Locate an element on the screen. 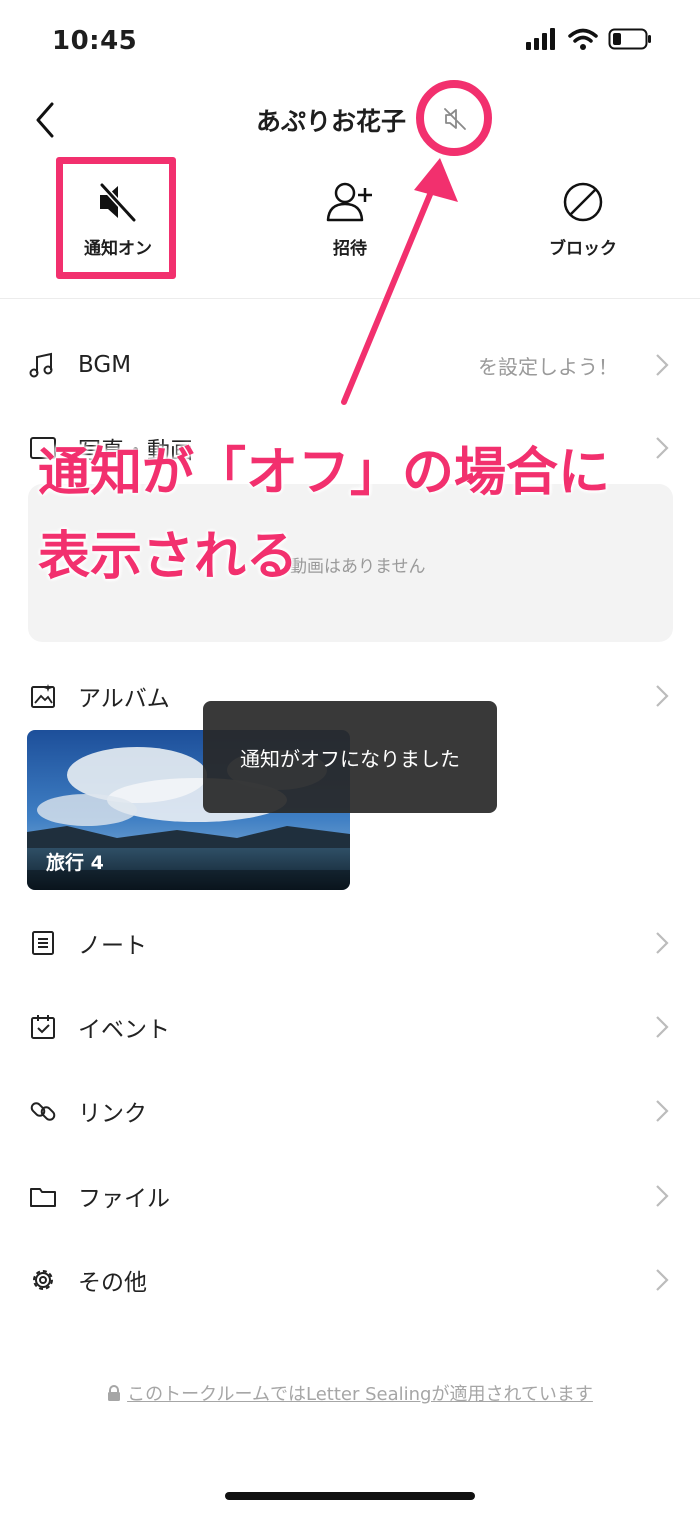 This screenshot has height=1514, width=700. wifi-icon is located at coordinates (583, 39).